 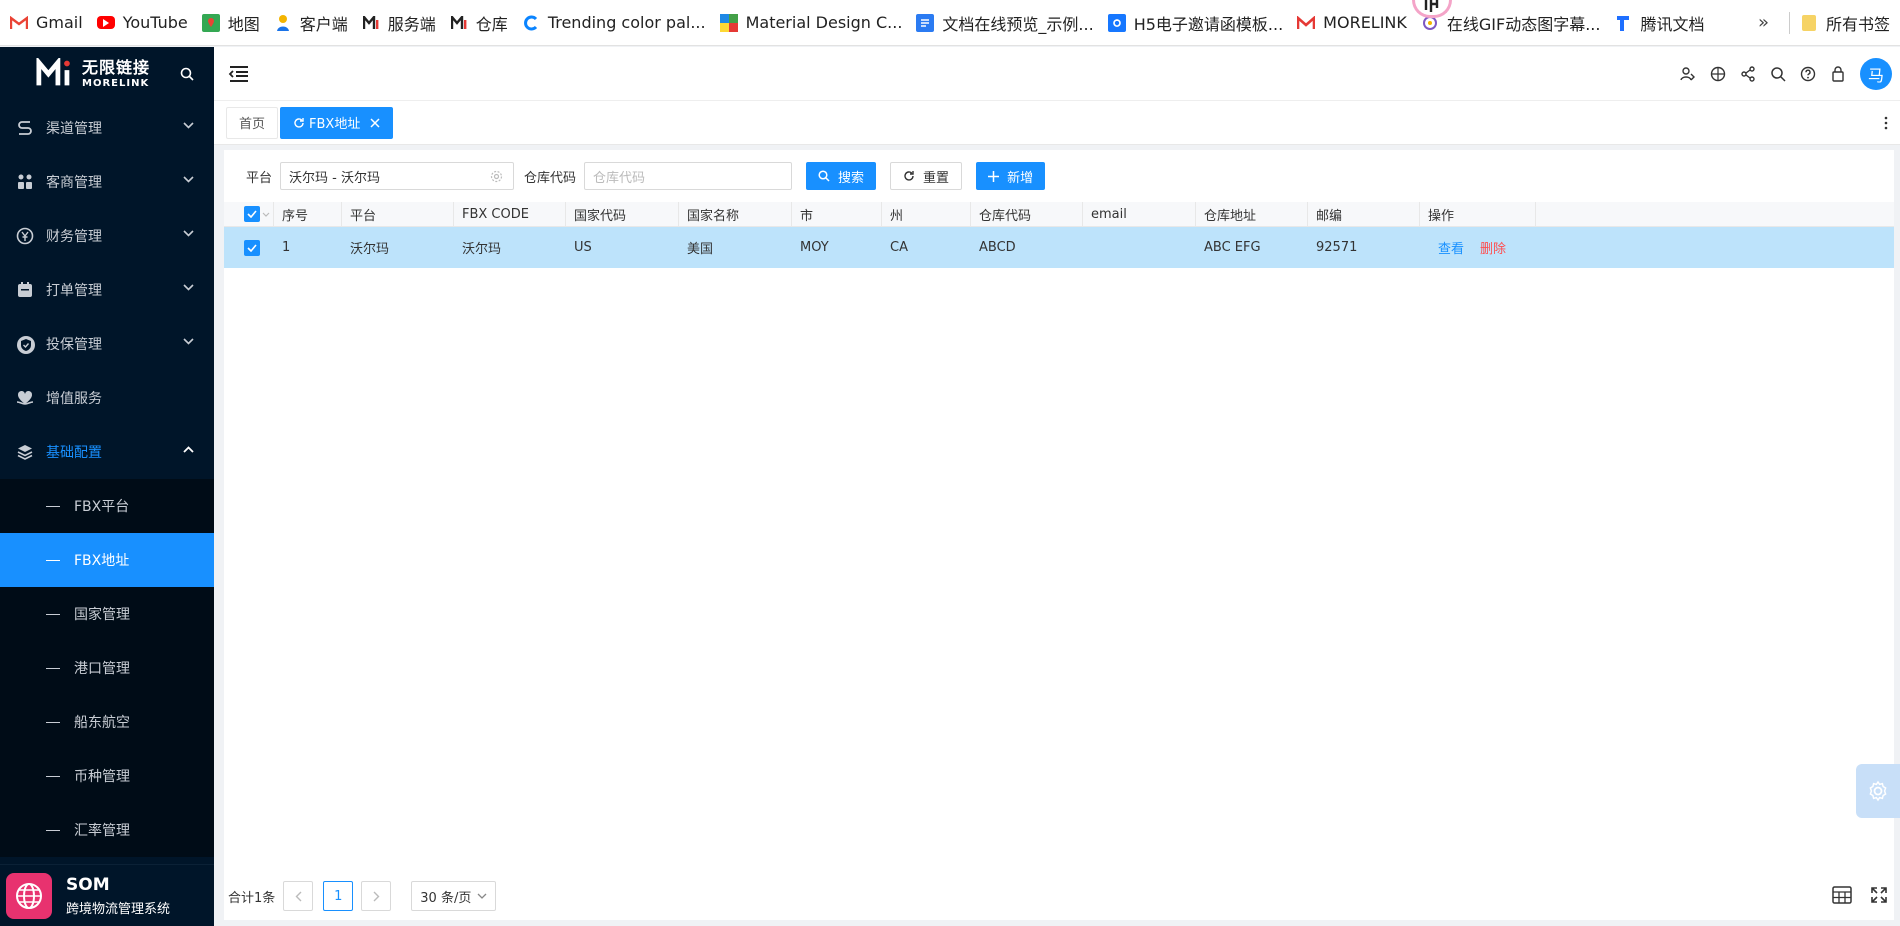 I want to click on sidebar-item-finance: 财务管理, so click(x=107, y=236).